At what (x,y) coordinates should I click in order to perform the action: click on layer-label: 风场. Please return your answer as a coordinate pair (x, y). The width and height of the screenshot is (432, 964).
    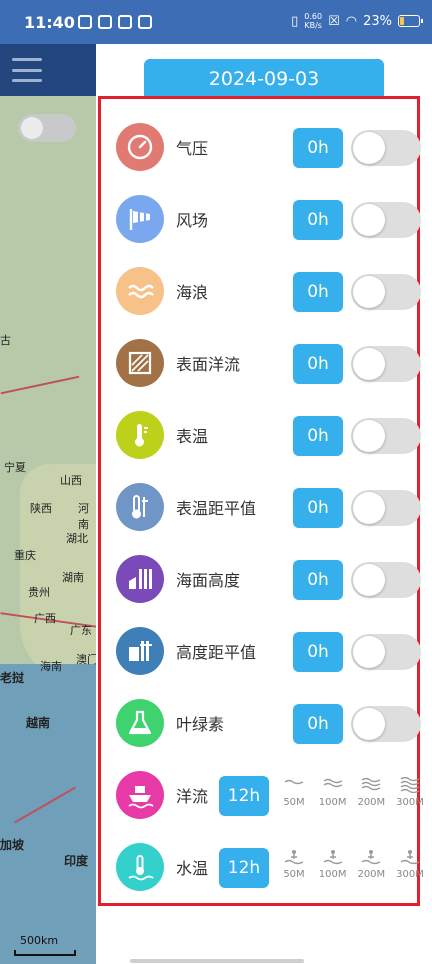
    Looking at the image, I should click on (192, 220).